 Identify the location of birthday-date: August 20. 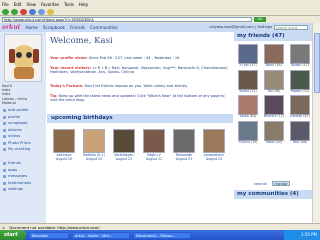
(94, 158).